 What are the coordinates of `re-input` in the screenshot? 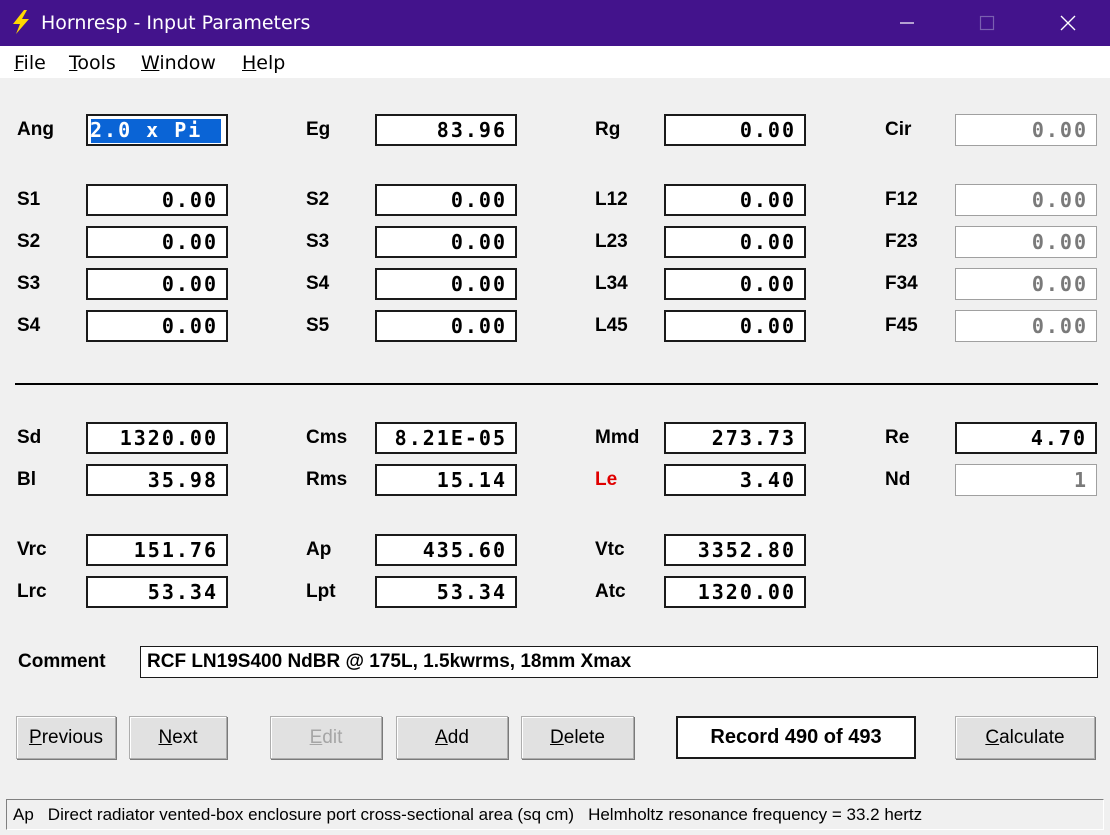 It's located at (1026, 438).